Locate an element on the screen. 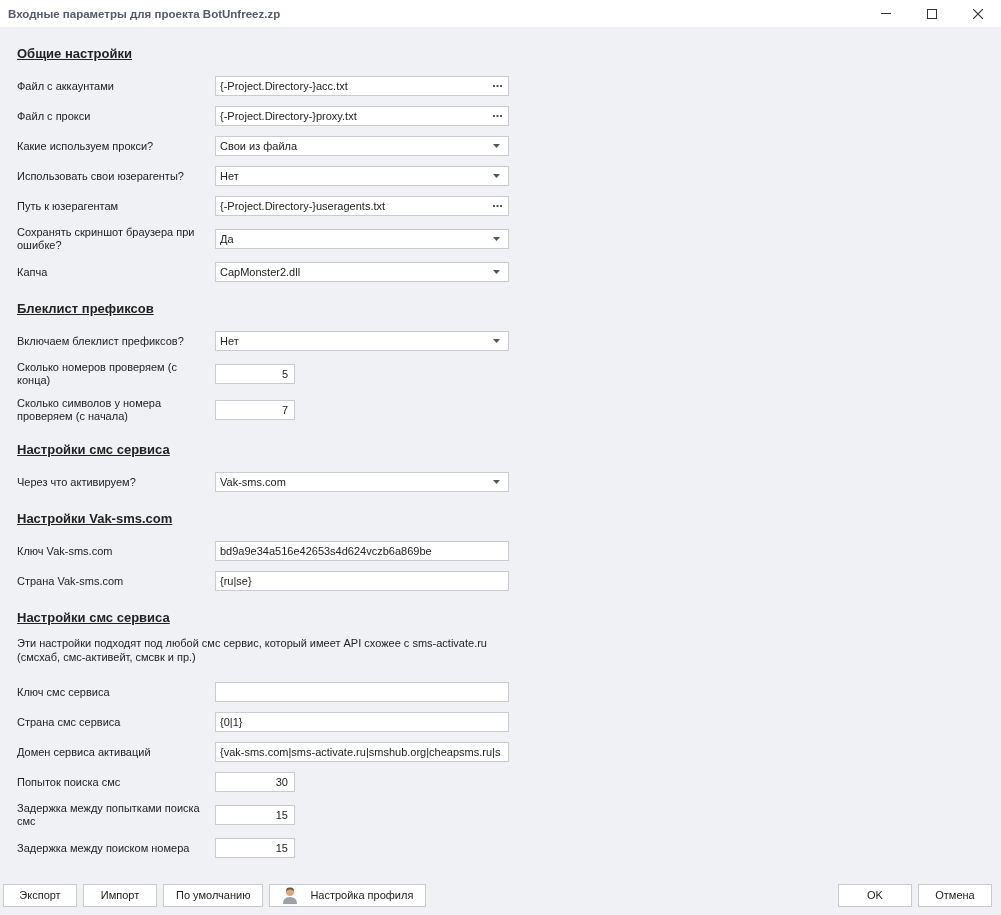 This screenshot has width=1001, height=915. section-heading: Настройки Vak-sms.com is located at coordinates (95, 519).